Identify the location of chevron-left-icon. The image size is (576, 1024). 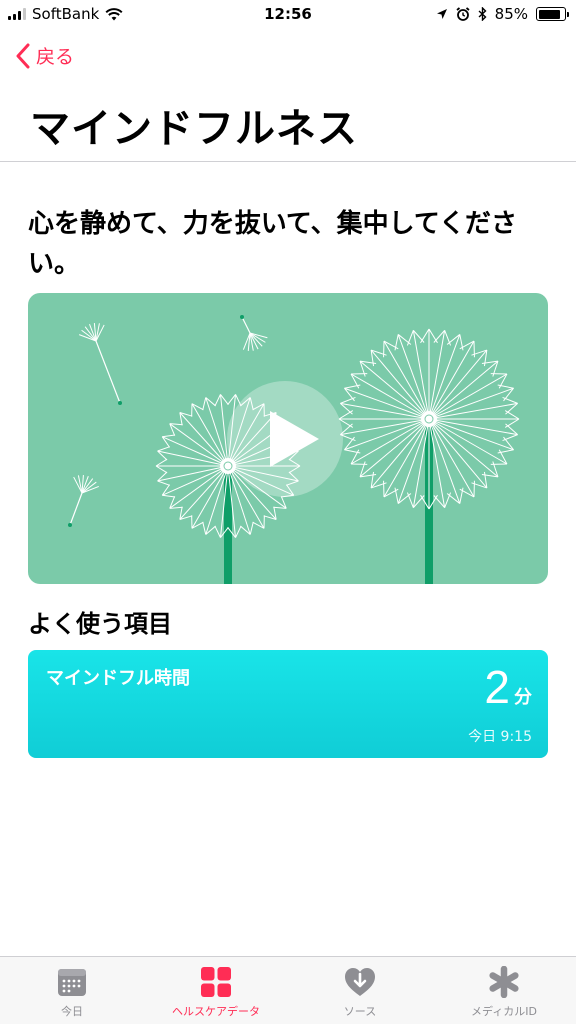
(23, 55).